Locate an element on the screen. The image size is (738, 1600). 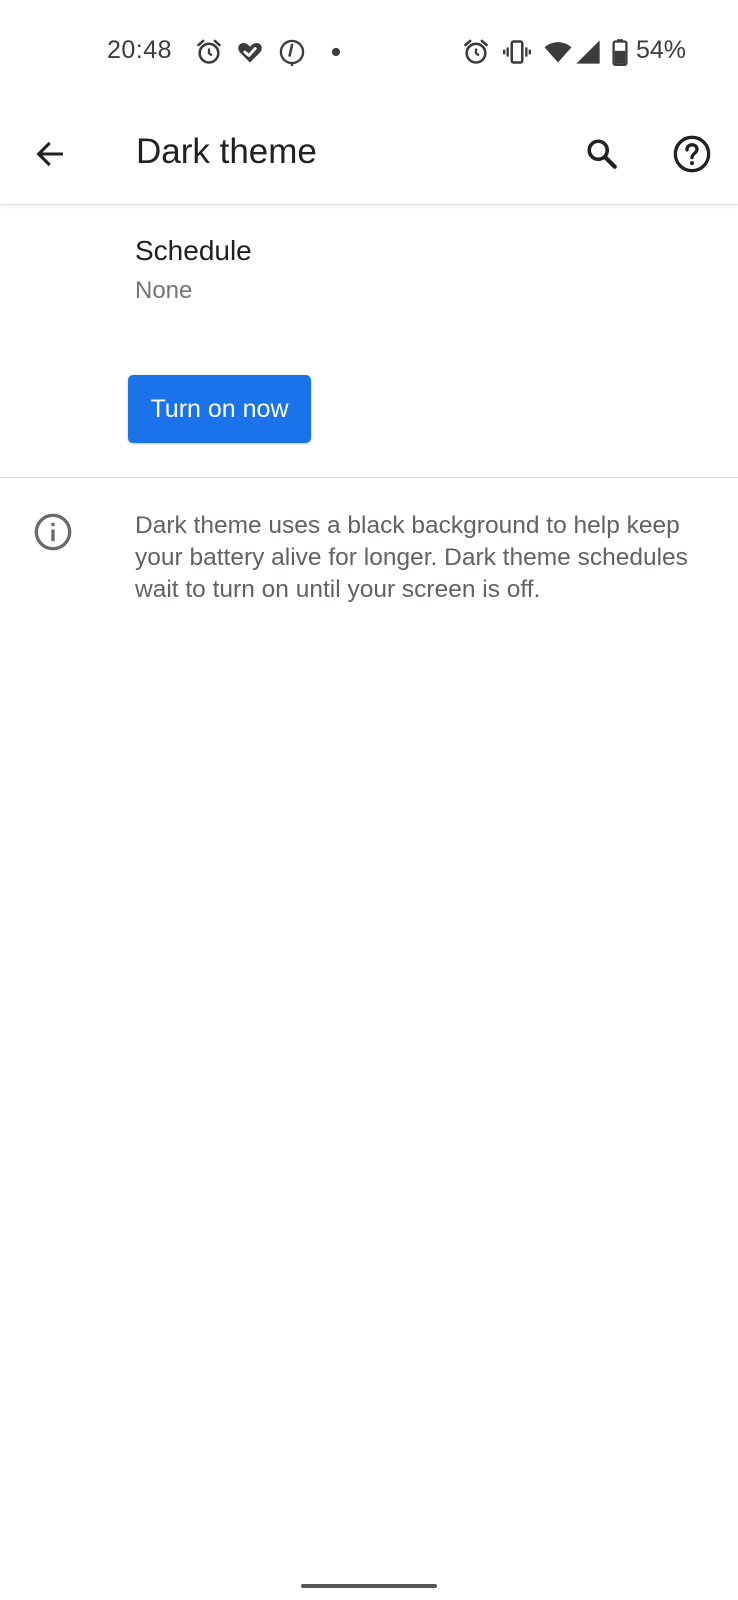
home-indicator is located at coordinates (369, 1586).